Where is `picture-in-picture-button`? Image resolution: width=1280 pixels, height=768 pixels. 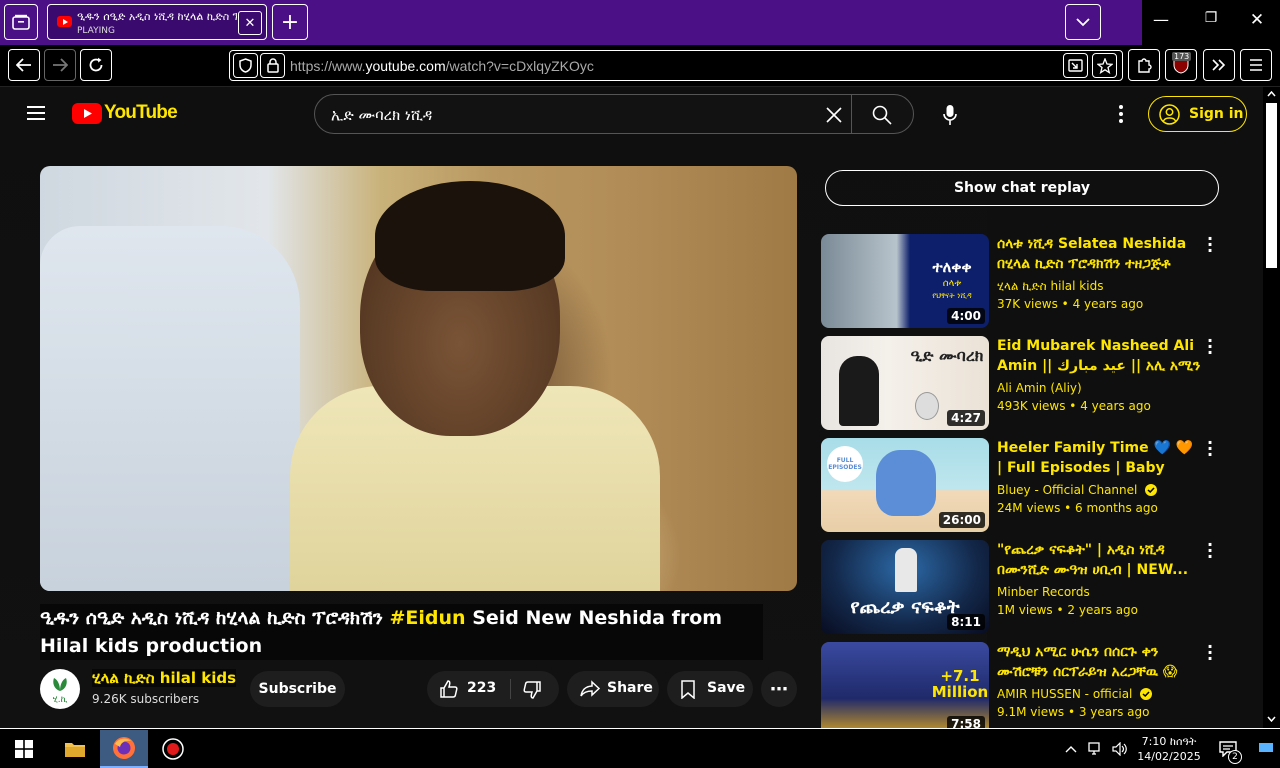
picture-in-picture-button is located at coordinates (1075, 65).